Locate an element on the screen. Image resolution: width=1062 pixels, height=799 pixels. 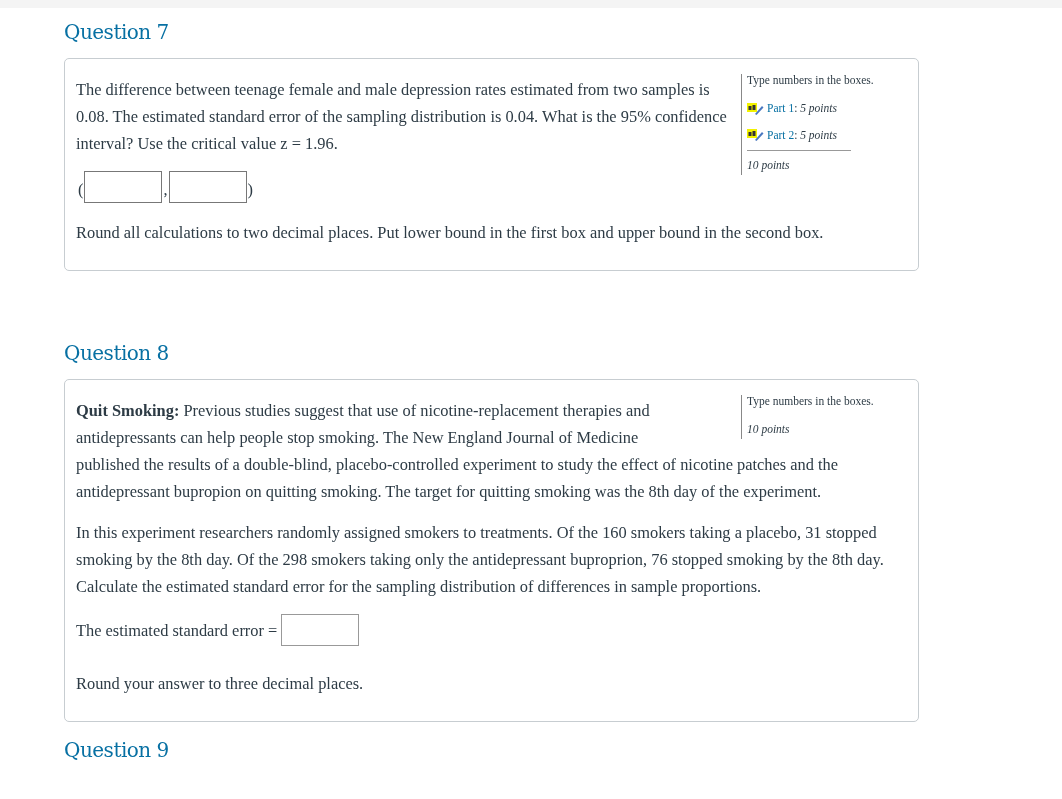
answer-label: The estimated standard error = is located at coordinates (177, 630).